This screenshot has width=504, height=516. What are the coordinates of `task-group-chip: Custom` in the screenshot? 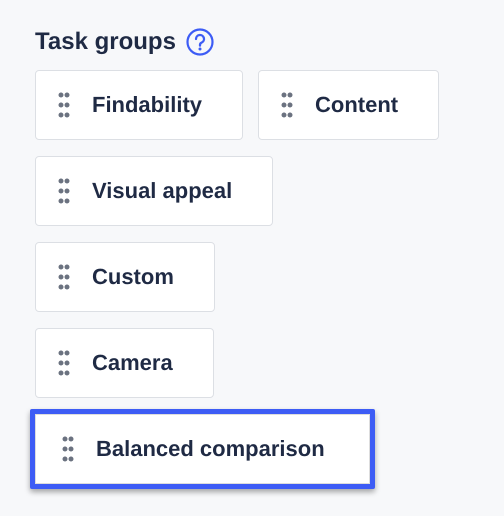 It's located at (125, 277).